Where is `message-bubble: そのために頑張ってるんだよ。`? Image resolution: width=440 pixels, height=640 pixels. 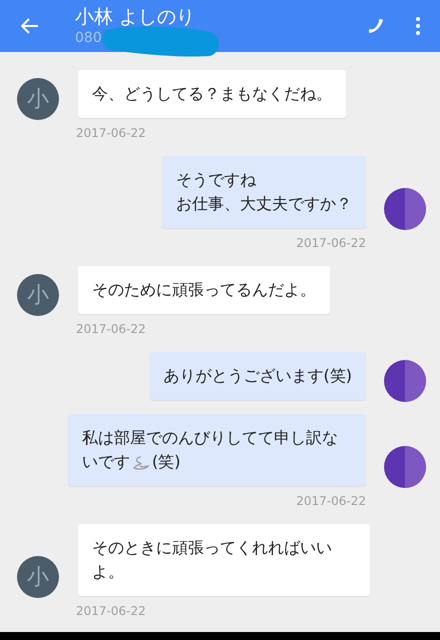
message-bubble: そのために頑張ってるんだよ。 is located at coordinates (204, 290).